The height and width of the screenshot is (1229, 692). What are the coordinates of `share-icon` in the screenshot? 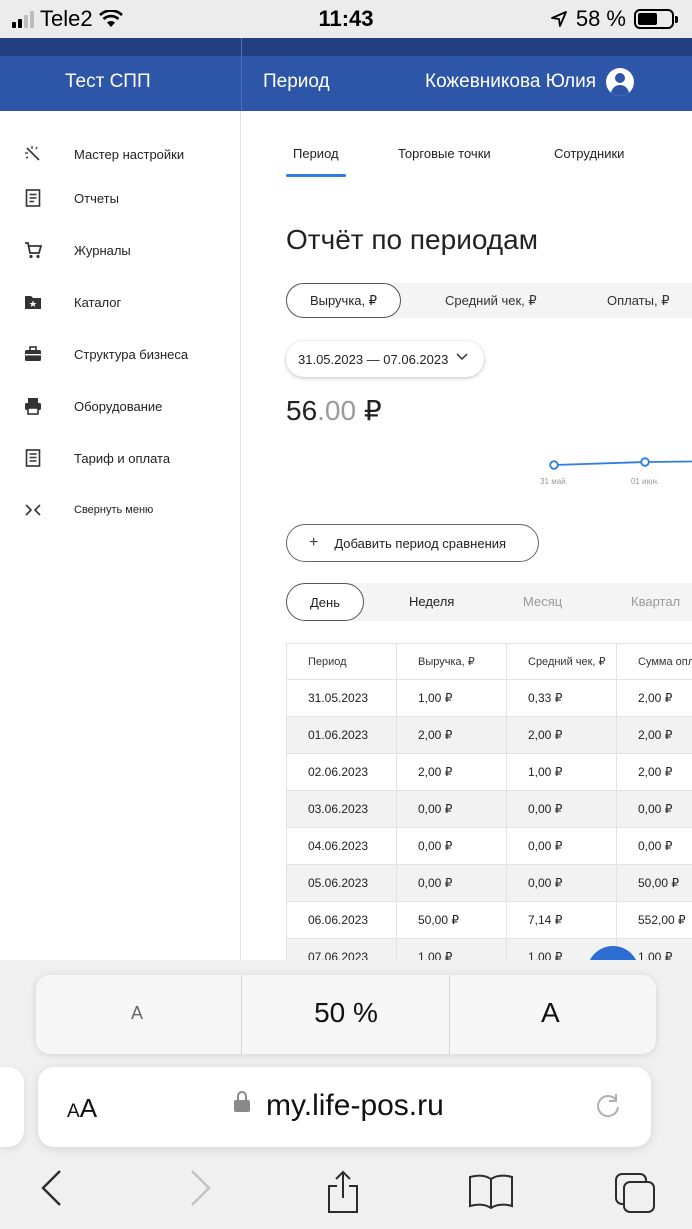 It's located at (343, 1192).